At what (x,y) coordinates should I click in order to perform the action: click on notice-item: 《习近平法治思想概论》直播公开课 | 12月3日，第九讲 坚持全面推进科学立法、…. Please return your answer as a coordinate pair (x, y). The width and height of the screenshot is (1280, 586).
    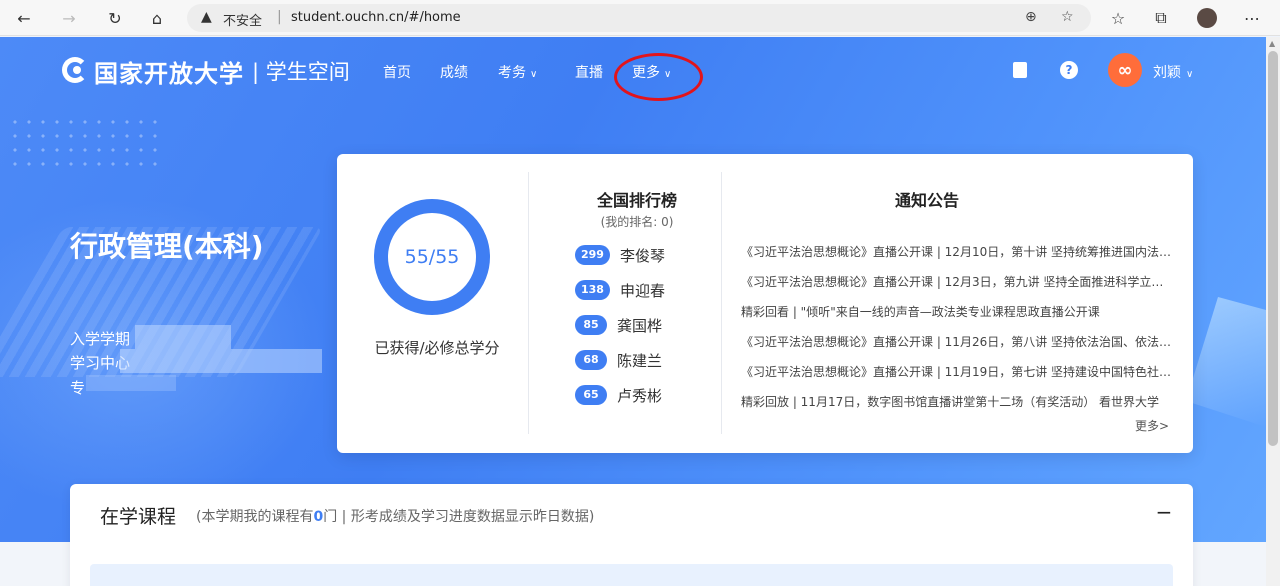
    Looking at the image, I should click on (957, 281).